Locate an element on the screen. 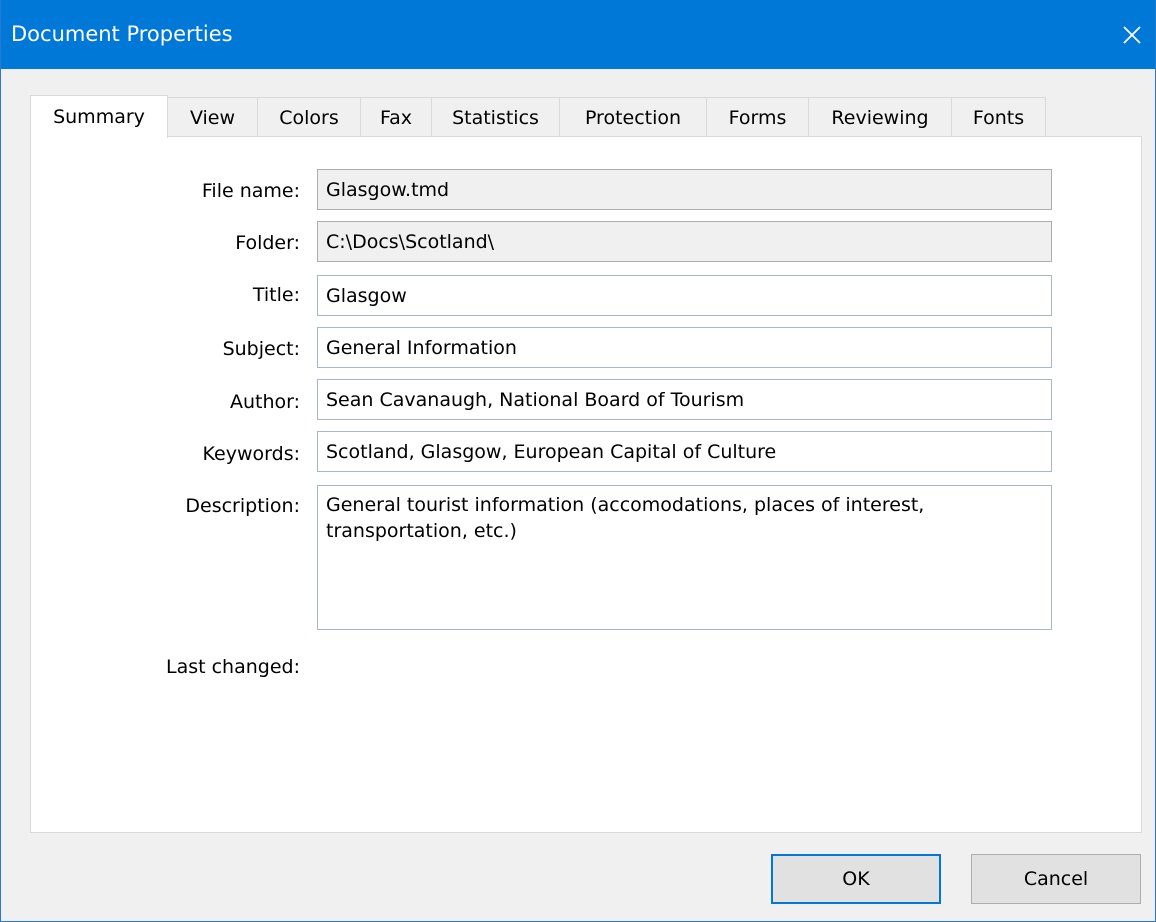  tab-summary: Summary is located at coordinates (99, 116).